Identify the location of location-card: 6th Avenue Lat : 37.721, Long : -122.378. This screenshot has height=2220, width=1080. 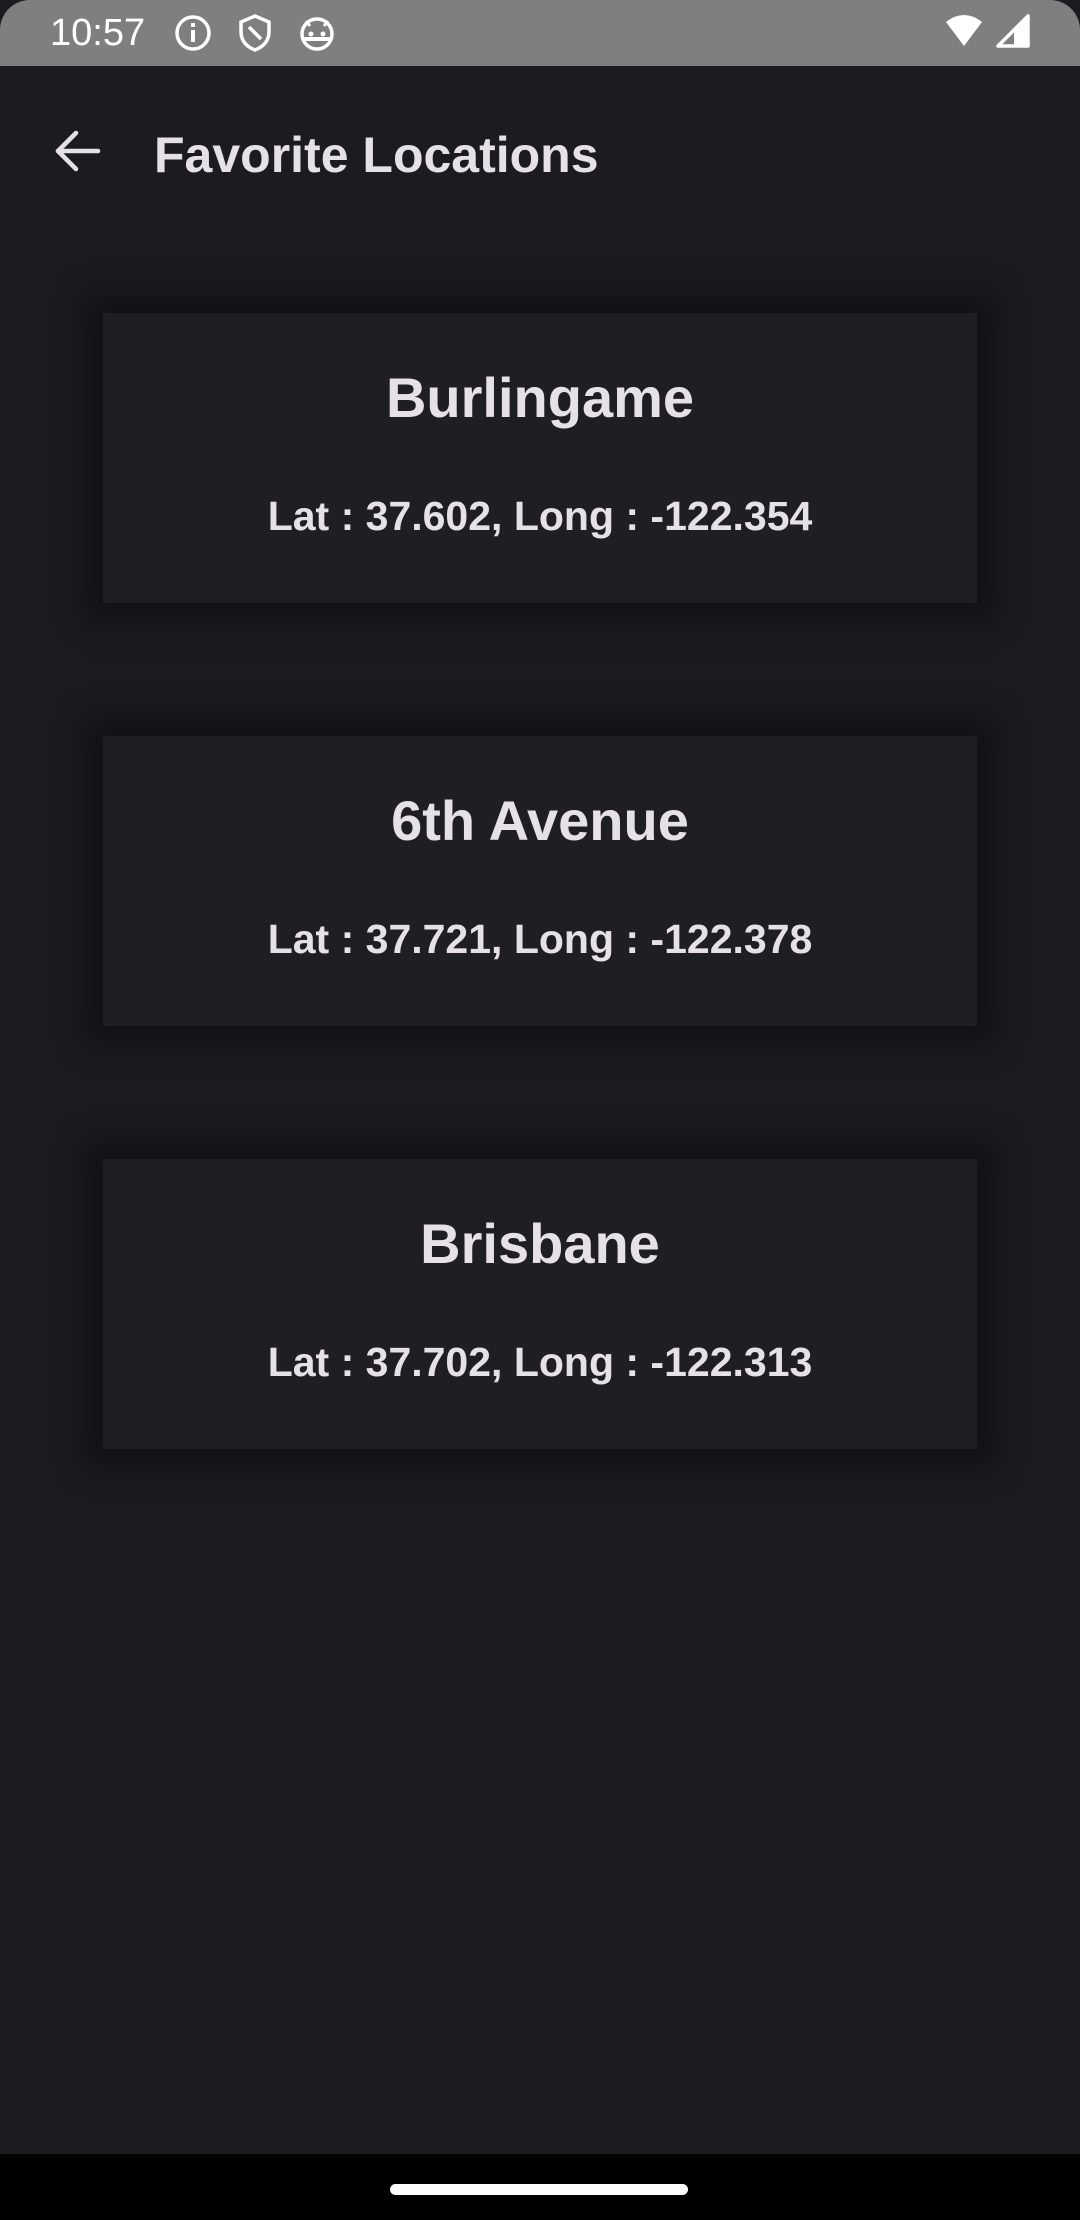
(540, 881).